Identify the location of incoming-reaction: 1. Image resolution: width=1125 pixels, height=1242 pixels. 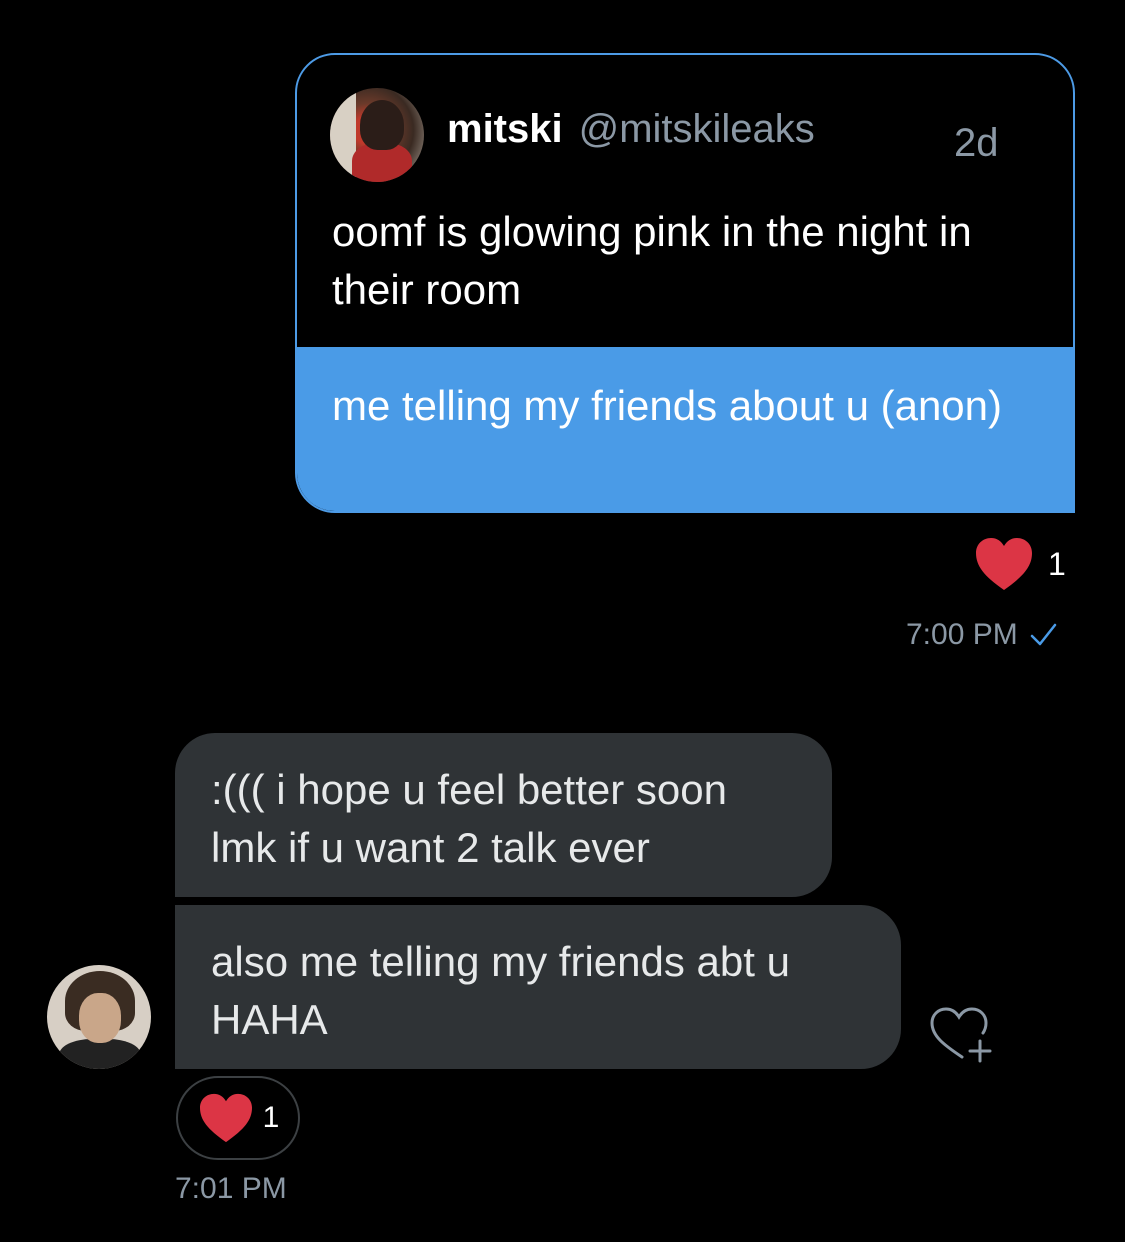
(238, 1118).